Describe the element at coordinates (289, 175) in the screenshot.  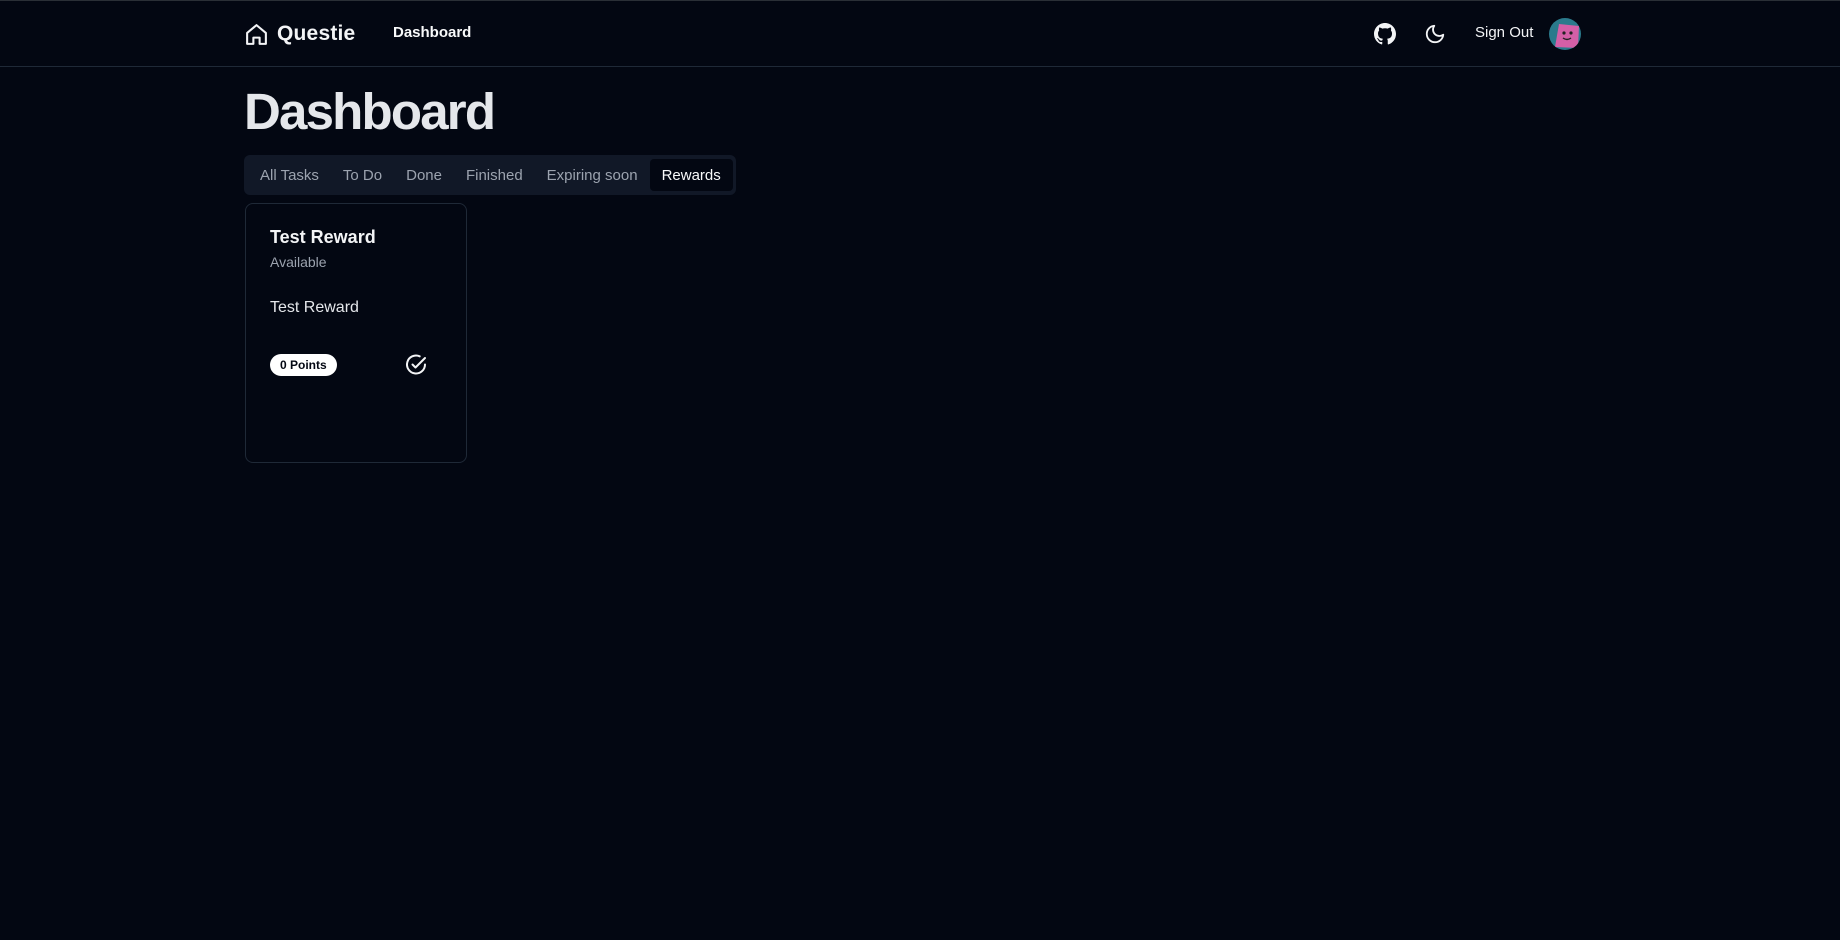
I see `tab-all-tasks: All Tasks` at that location.